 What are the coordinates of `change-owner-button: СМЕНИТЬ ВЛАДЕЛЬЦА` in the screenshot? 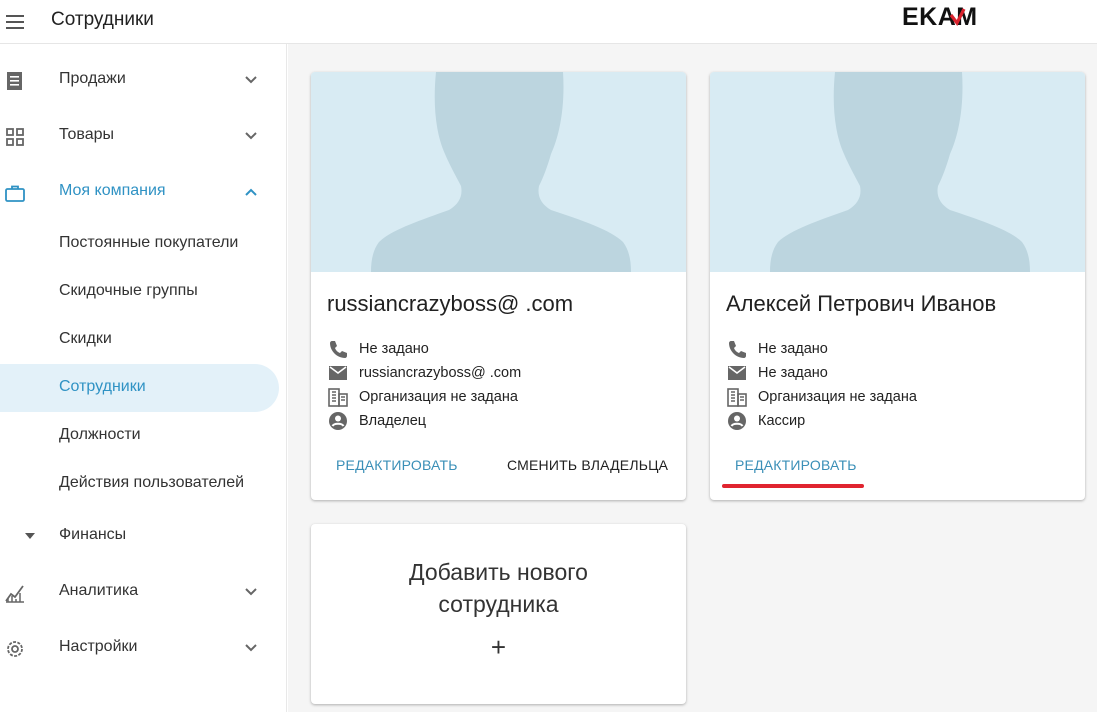 It's located at (587, 465).